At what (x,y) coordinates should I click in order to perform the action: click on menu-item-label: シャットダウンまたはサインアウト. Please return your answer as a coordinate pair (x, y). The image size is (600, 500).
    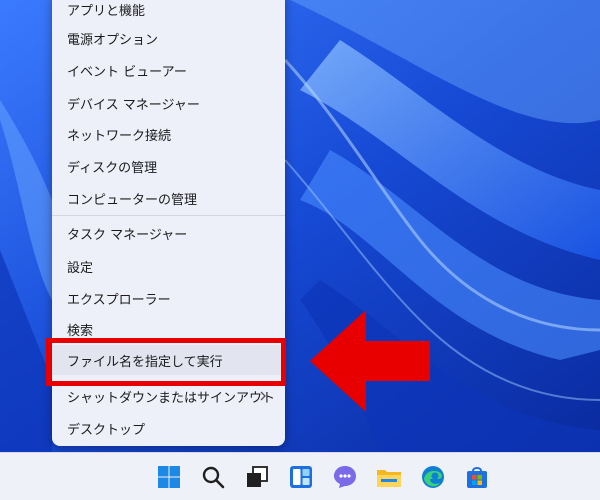
    Looking at the image, I should click on (171, 398).